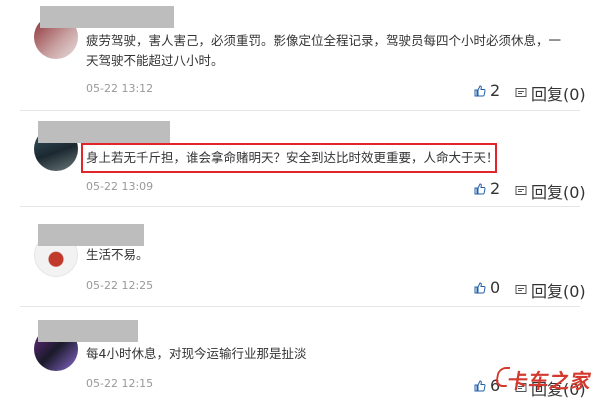 This screenshot has width=600, height=400. Describe the element at coordinates (289, 158) in the screenshot. I see `highlight-box` at that location.